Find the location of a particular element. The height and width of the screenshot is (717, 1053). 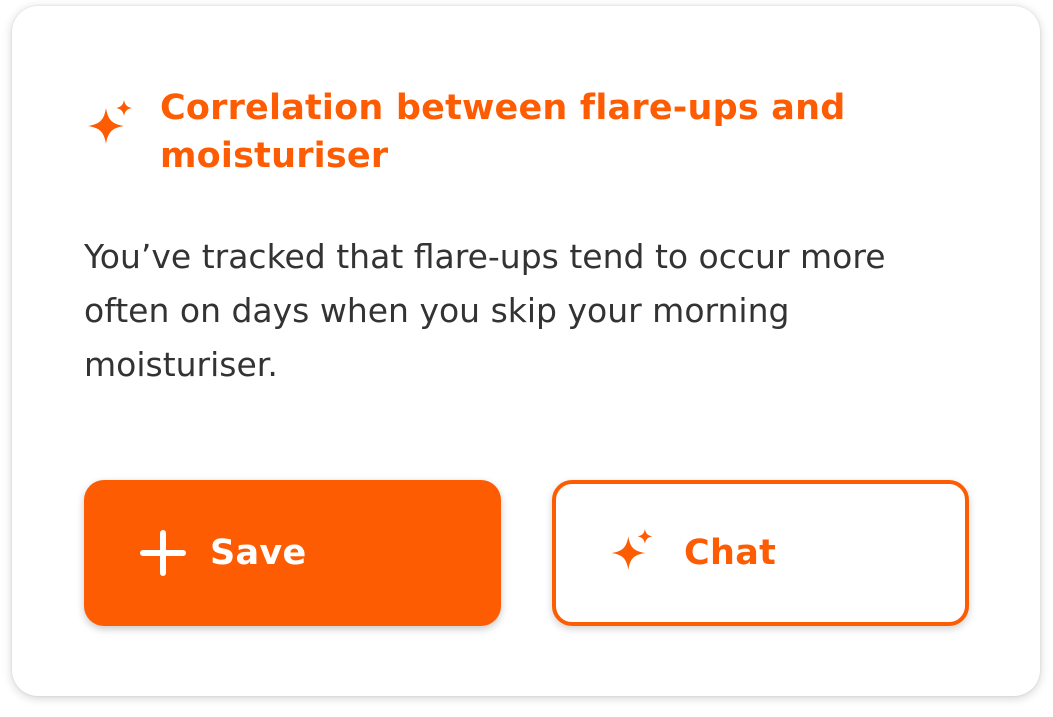

chat-button: Chat is located at coordinates (760, 553).